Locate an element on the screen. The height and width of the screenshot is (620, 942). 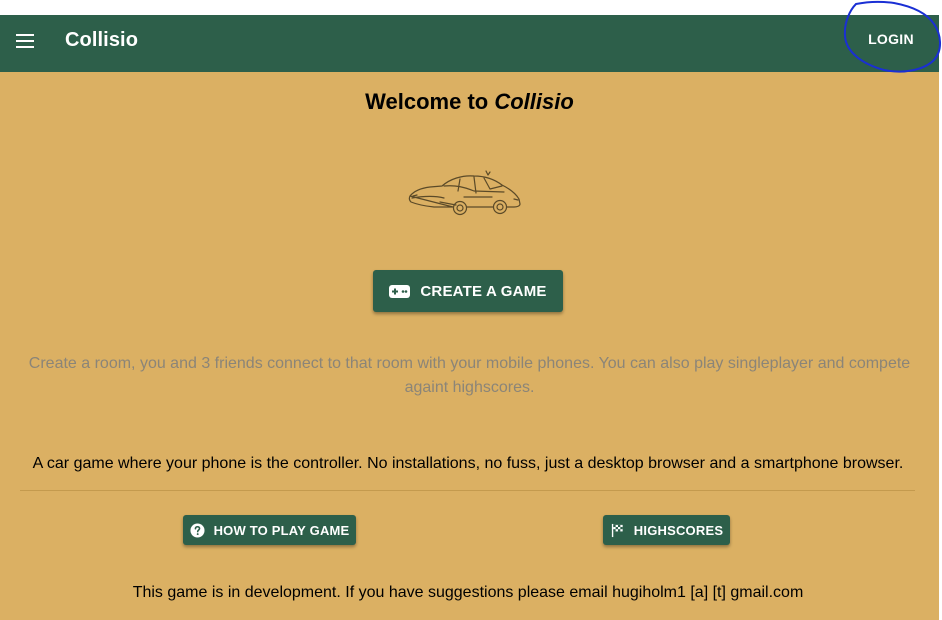
how-to-play-button: HOW TO PLAY GAME is located at coordinates (269, 530).